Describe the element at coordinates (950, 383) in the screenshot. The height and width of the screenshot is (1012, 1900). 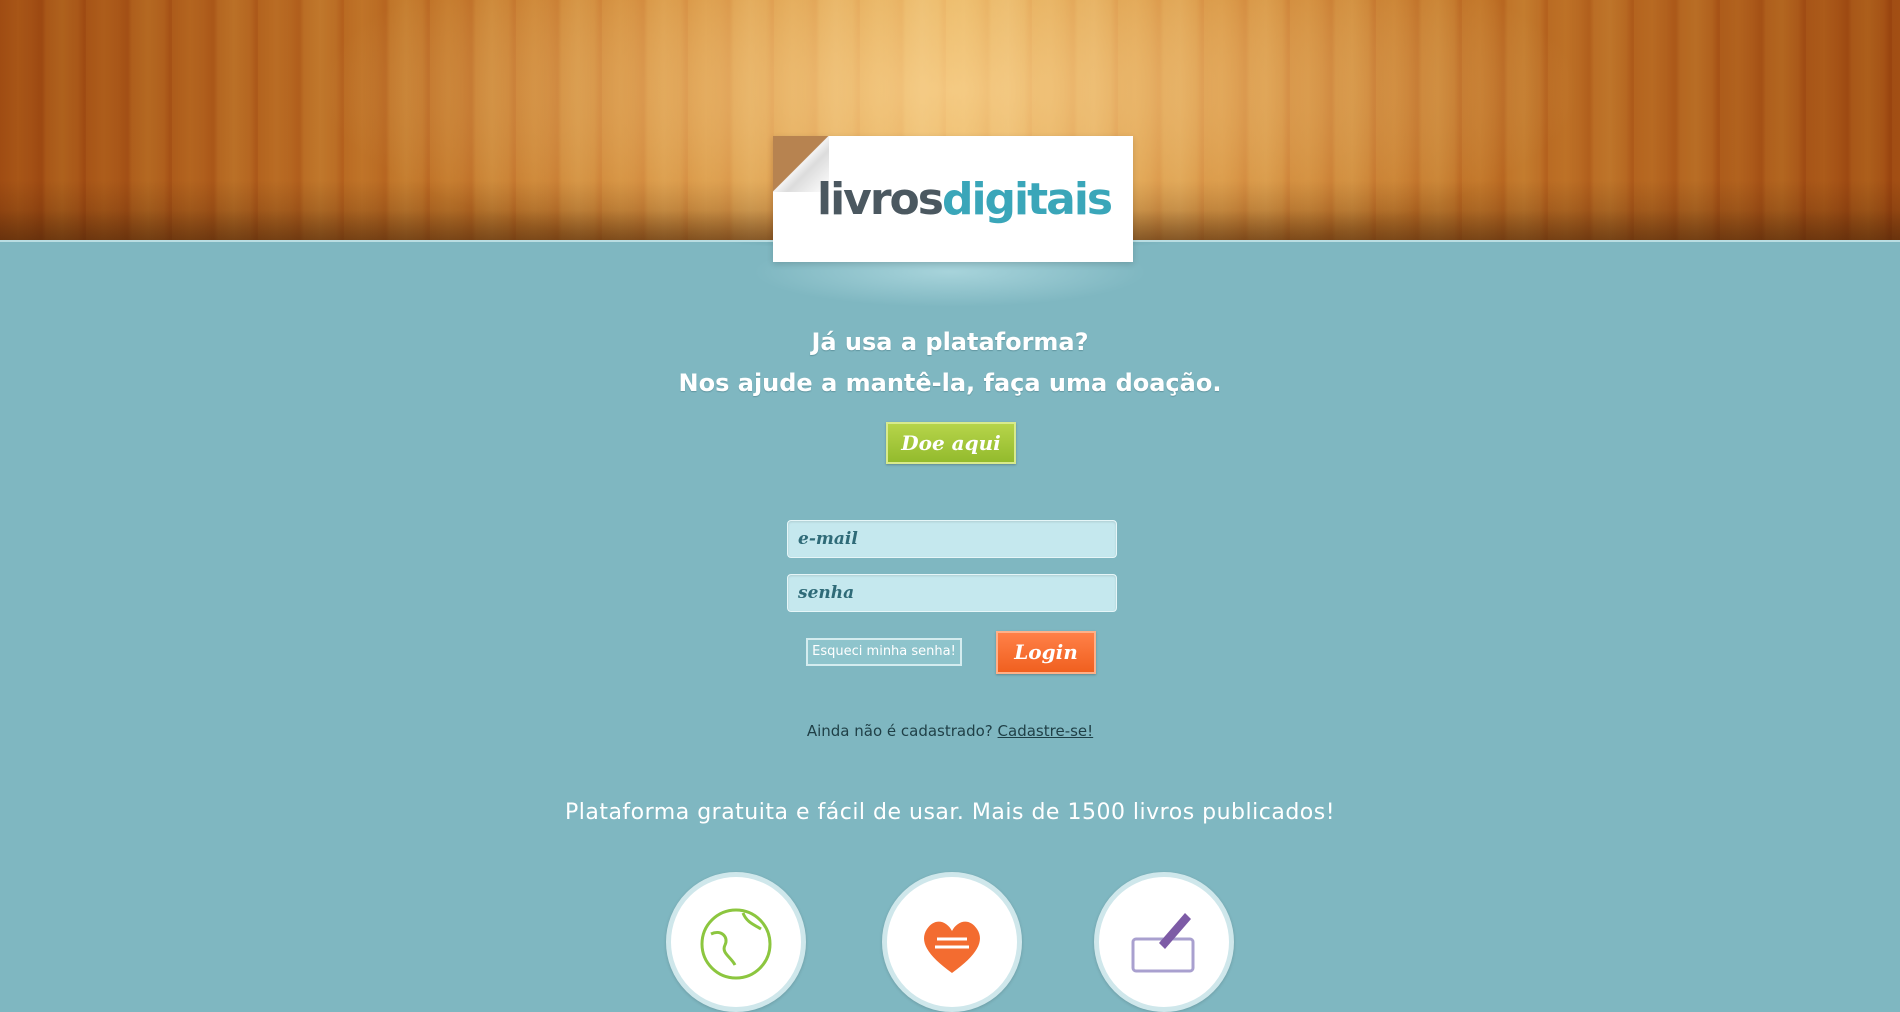
I see `headline-line-2: Nos ajude a mantê-la, faça uma doação.` at that location.